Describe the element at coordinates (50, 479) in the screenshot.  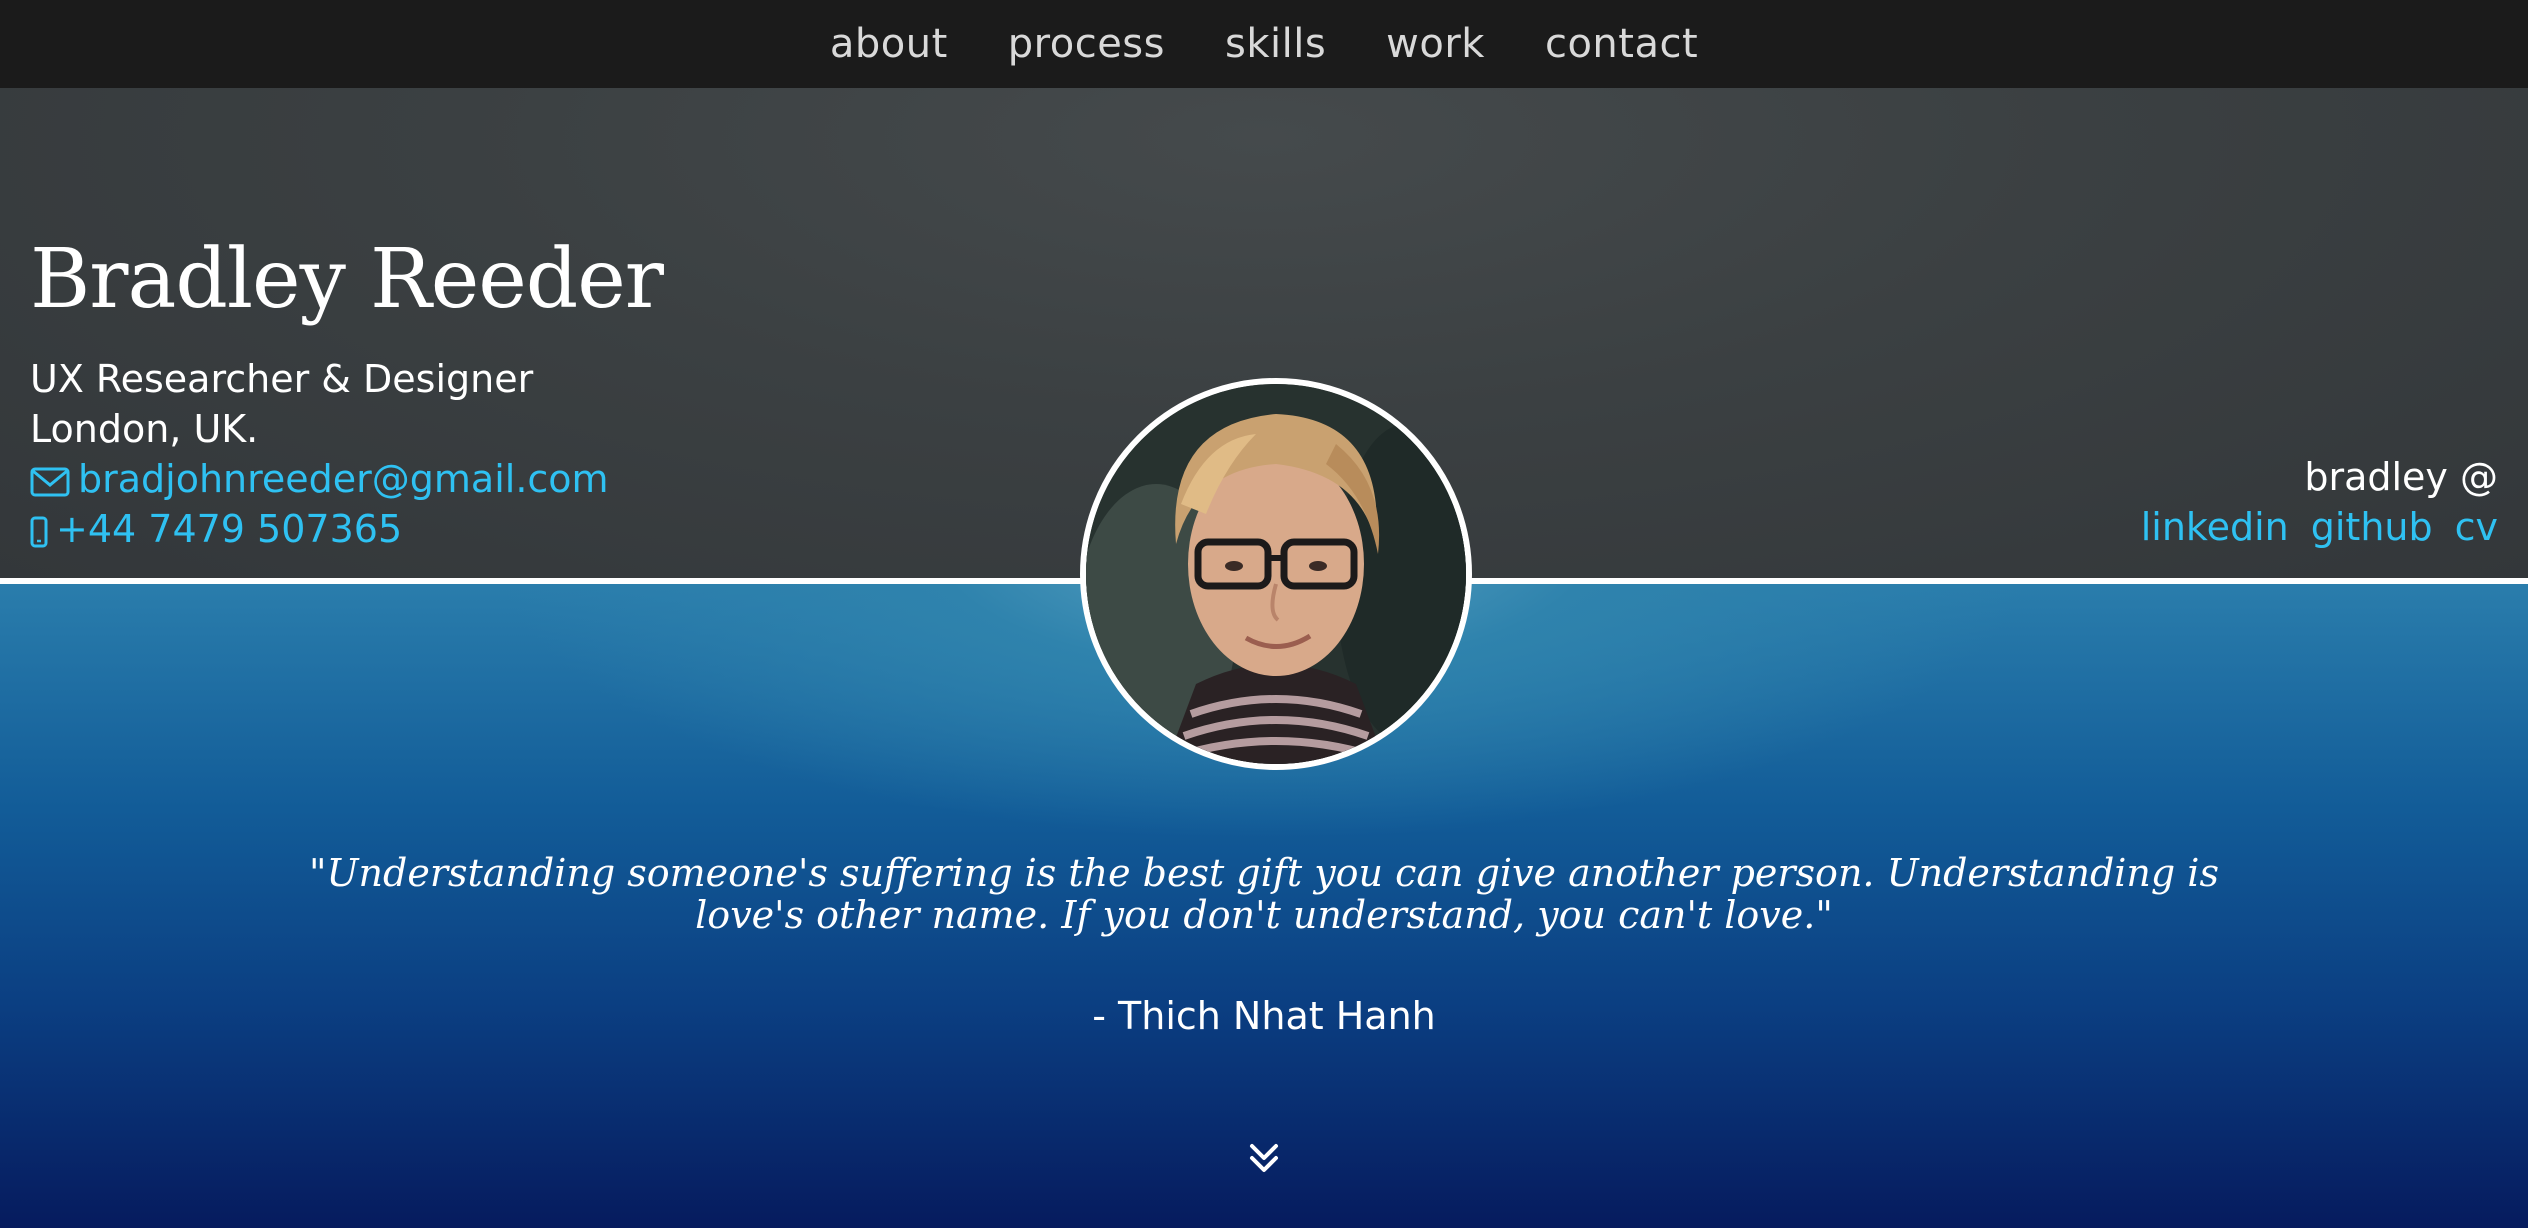
I see `envelope-icon` at that location.